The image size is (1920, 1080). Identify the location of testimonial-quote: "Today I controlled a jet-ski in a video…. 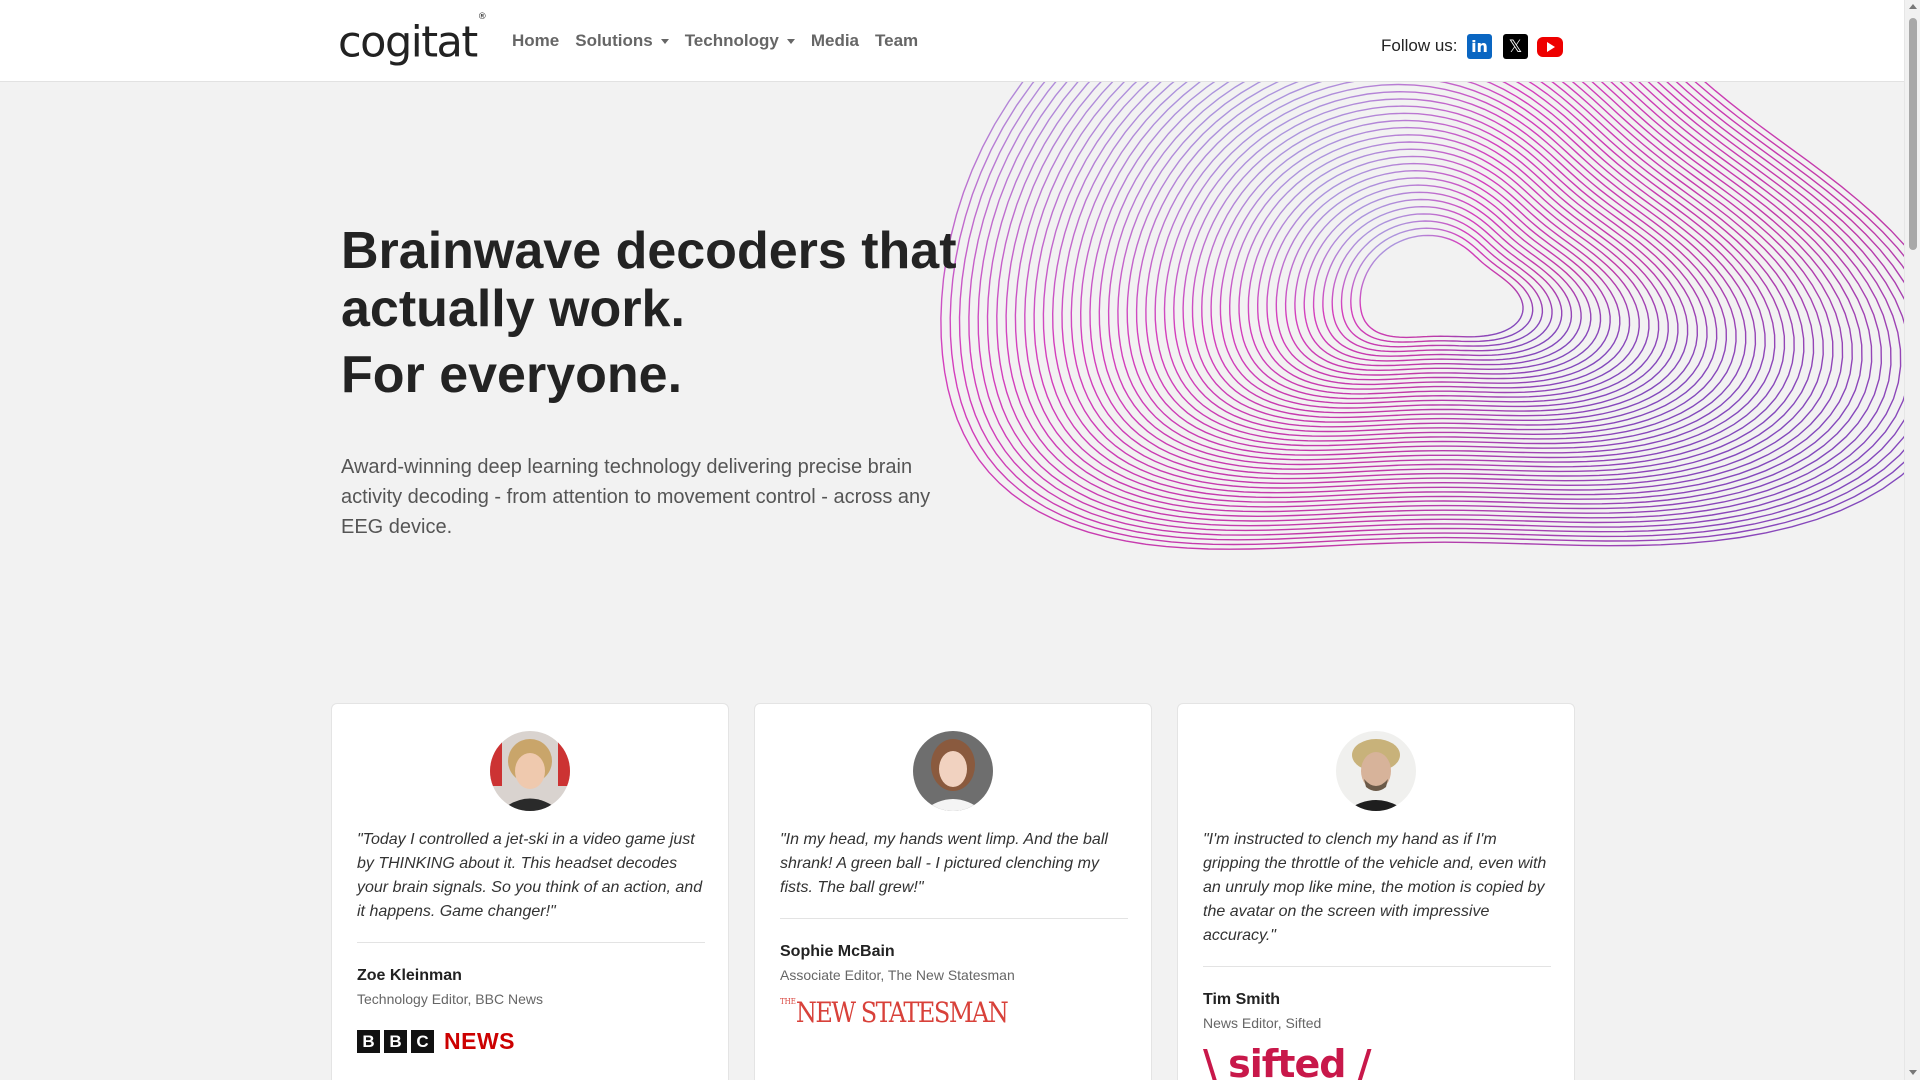
(530, 875).